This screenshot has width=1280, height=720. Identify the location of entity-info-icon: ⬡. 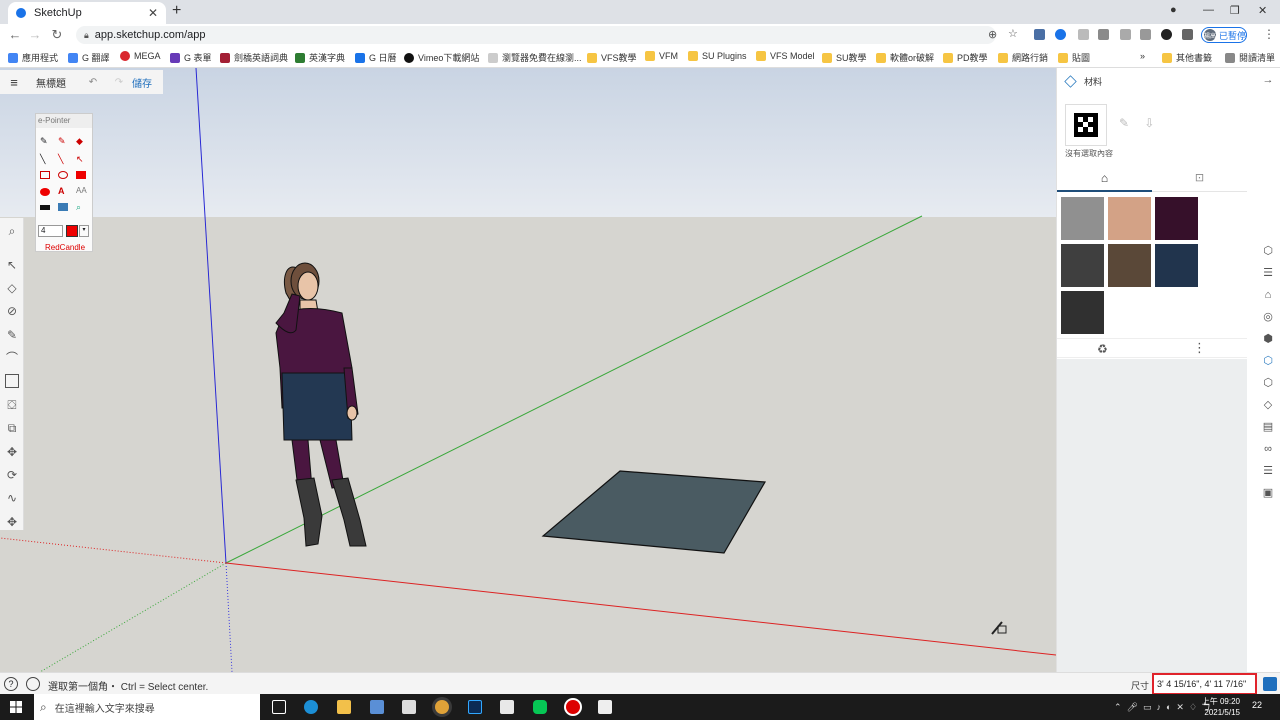
(1268, 251).